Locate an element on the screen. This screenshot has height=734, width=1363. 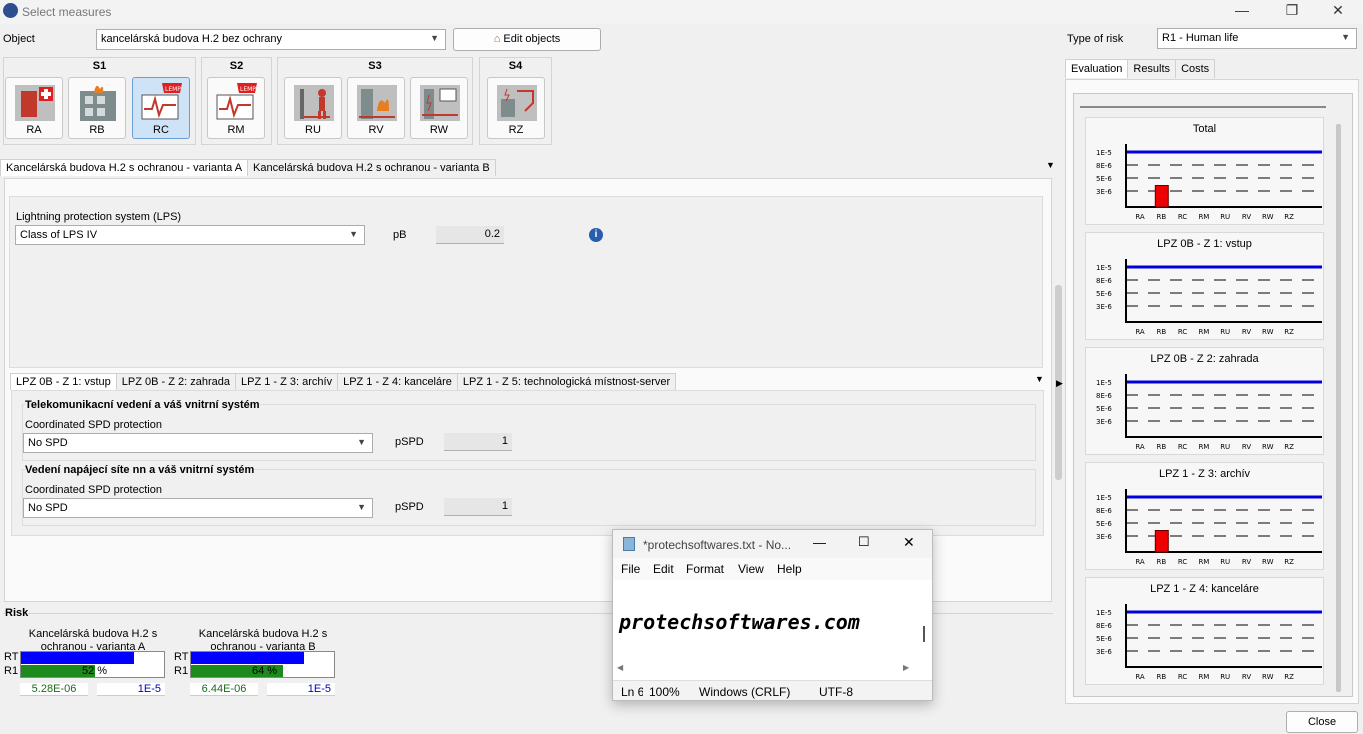
fire-room-icon is located at coordinates (377, 103).